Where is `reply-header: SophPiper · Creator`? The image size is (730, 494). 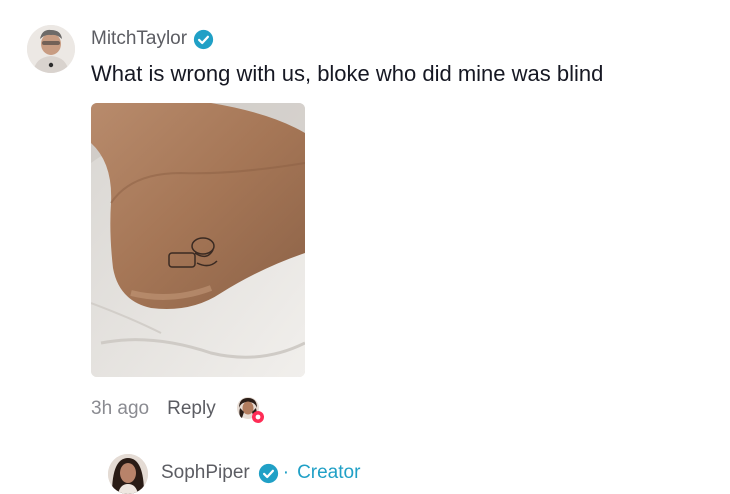
reply-header: SophPiper · Creator is located at coordinates (234, 473).